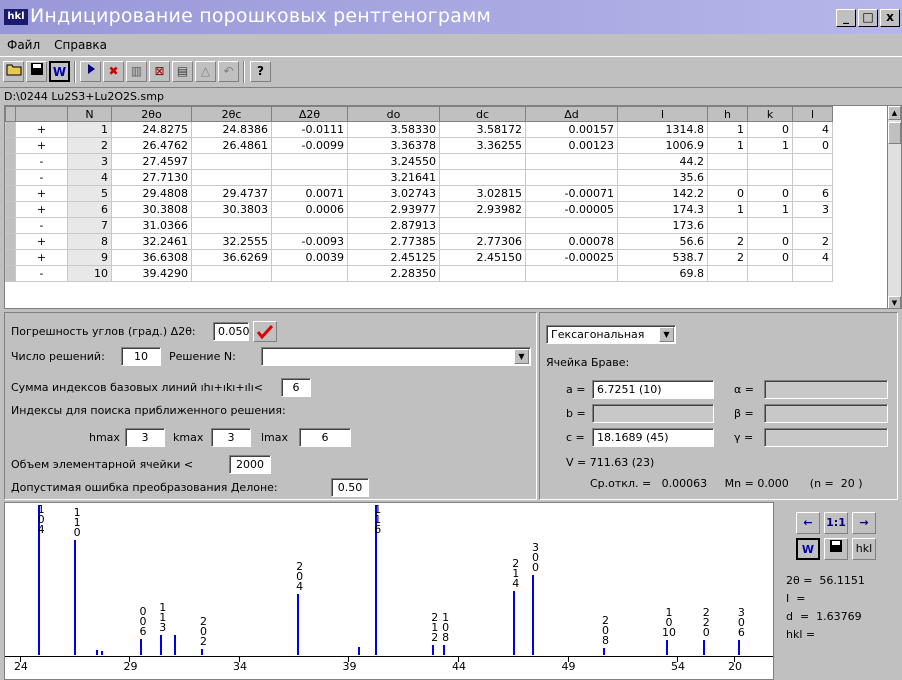  Describe the element at coordinates (231, 331) in the screenshot. I see `error-input: 0.050` at that location.